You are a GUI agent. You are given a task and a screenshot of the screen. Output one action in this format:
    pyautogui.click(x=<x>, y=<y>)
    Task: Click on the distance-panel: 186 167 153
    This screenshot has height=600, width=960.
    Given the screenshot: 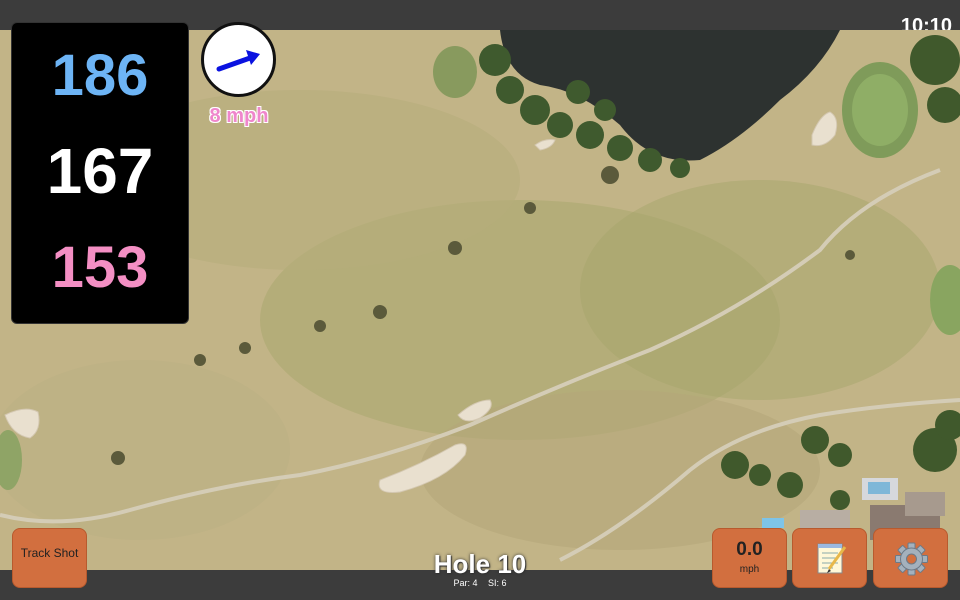 What is the action you would take?
    pyautogui.click(x=100, y=173)
    